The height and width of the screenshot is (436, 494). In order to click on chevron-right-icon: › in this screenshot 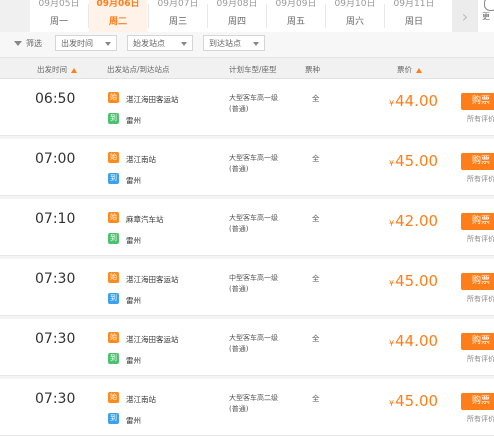, I will do `click(465, 16)`.